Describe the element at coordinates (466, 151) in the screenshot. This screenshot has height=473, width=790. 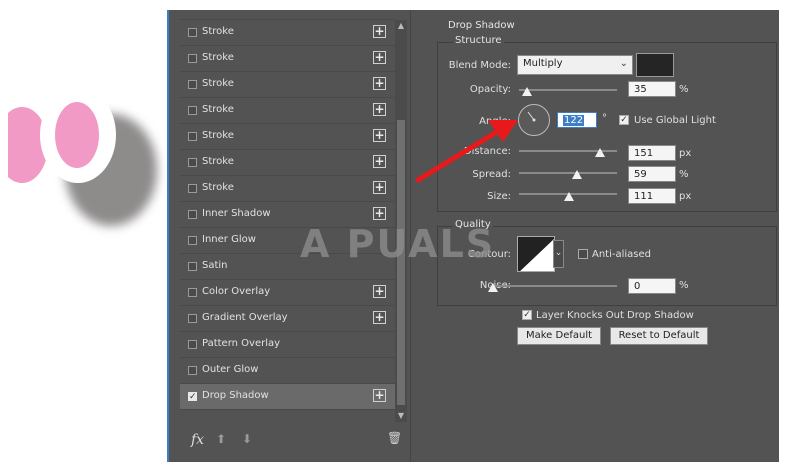
I see `annotation-arrow` at that location.